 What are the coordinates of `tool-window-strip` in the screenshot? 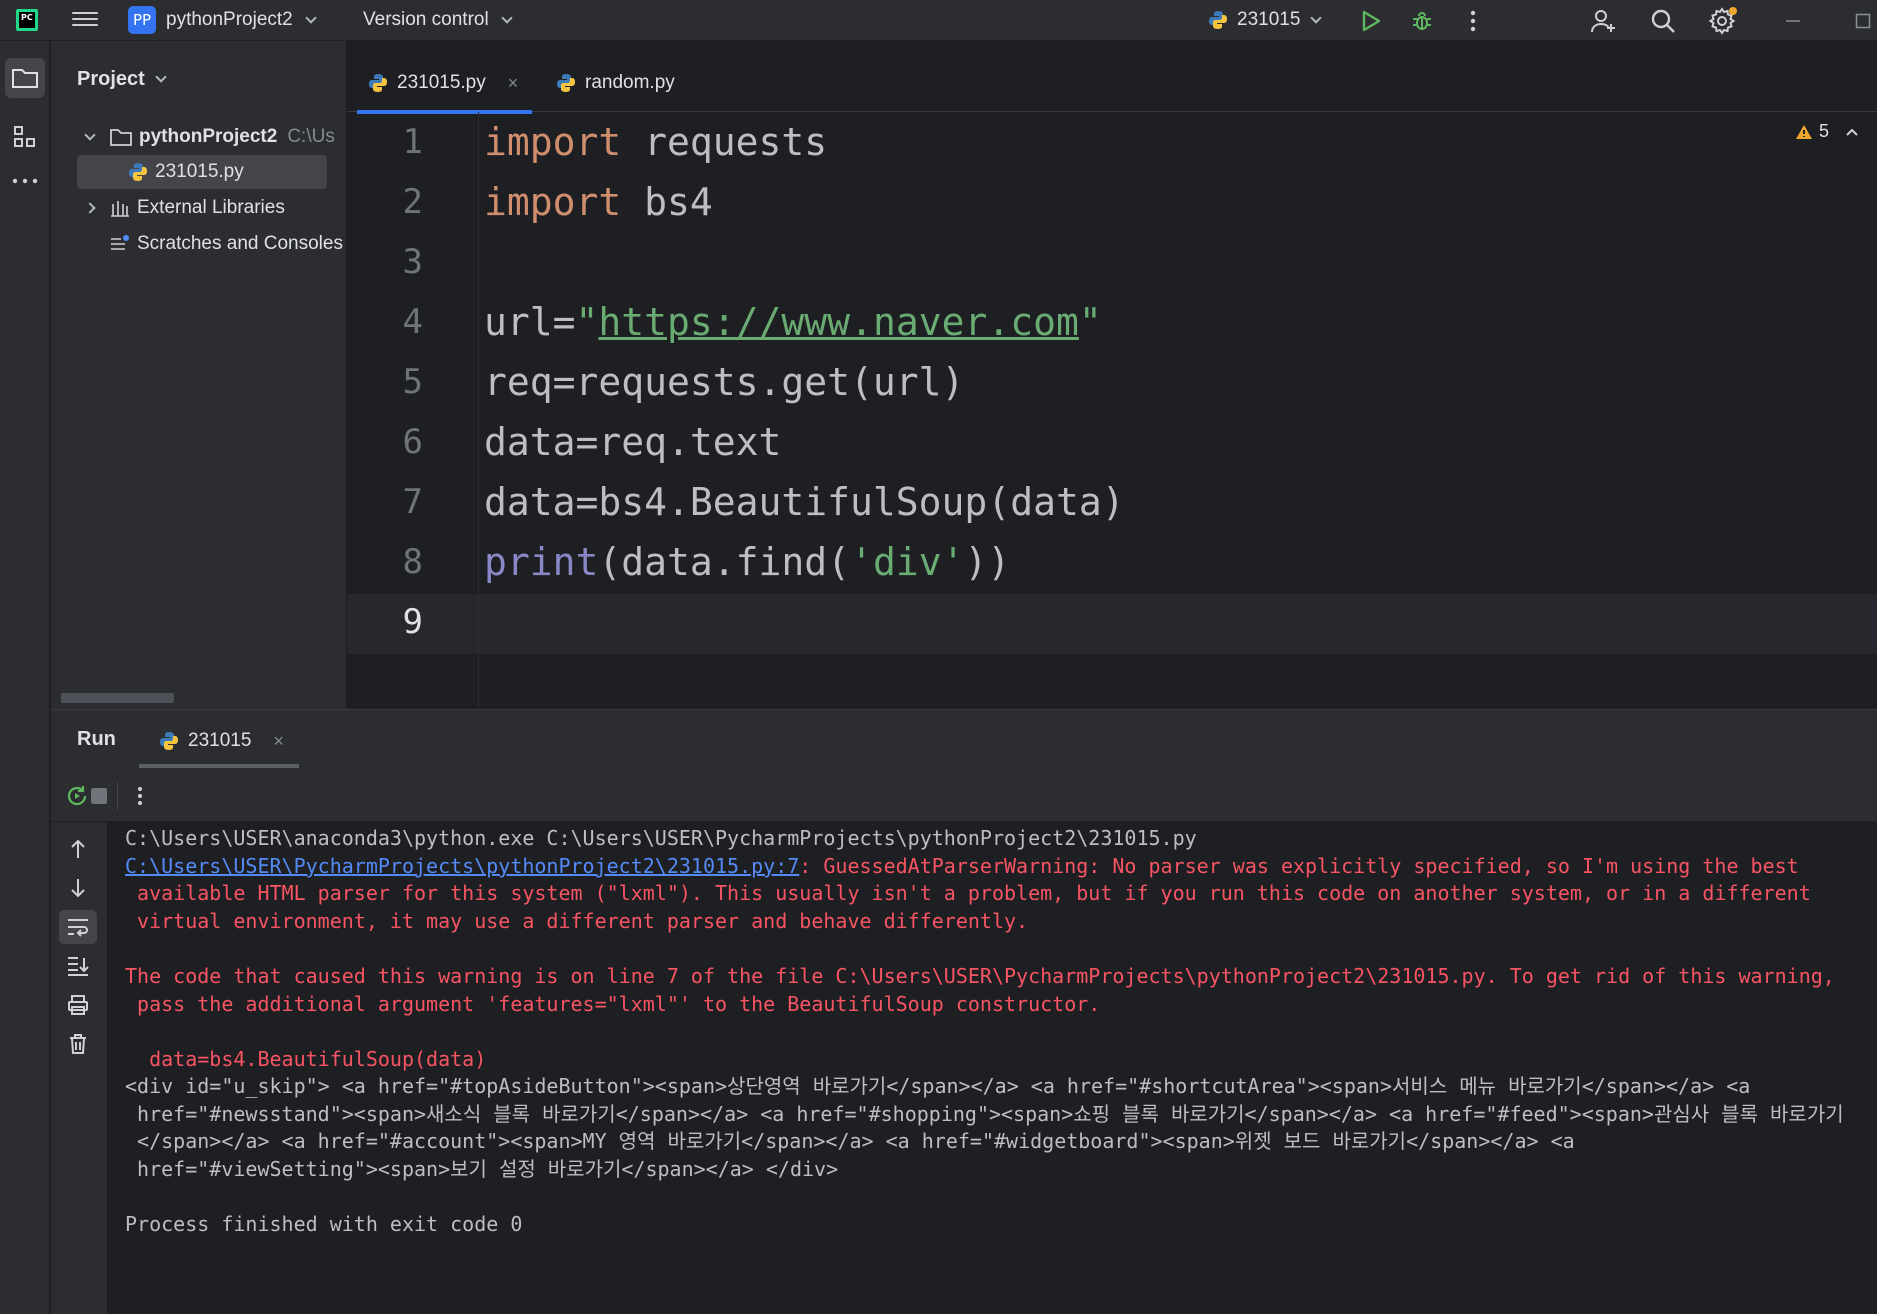 It's located at (25, 677).